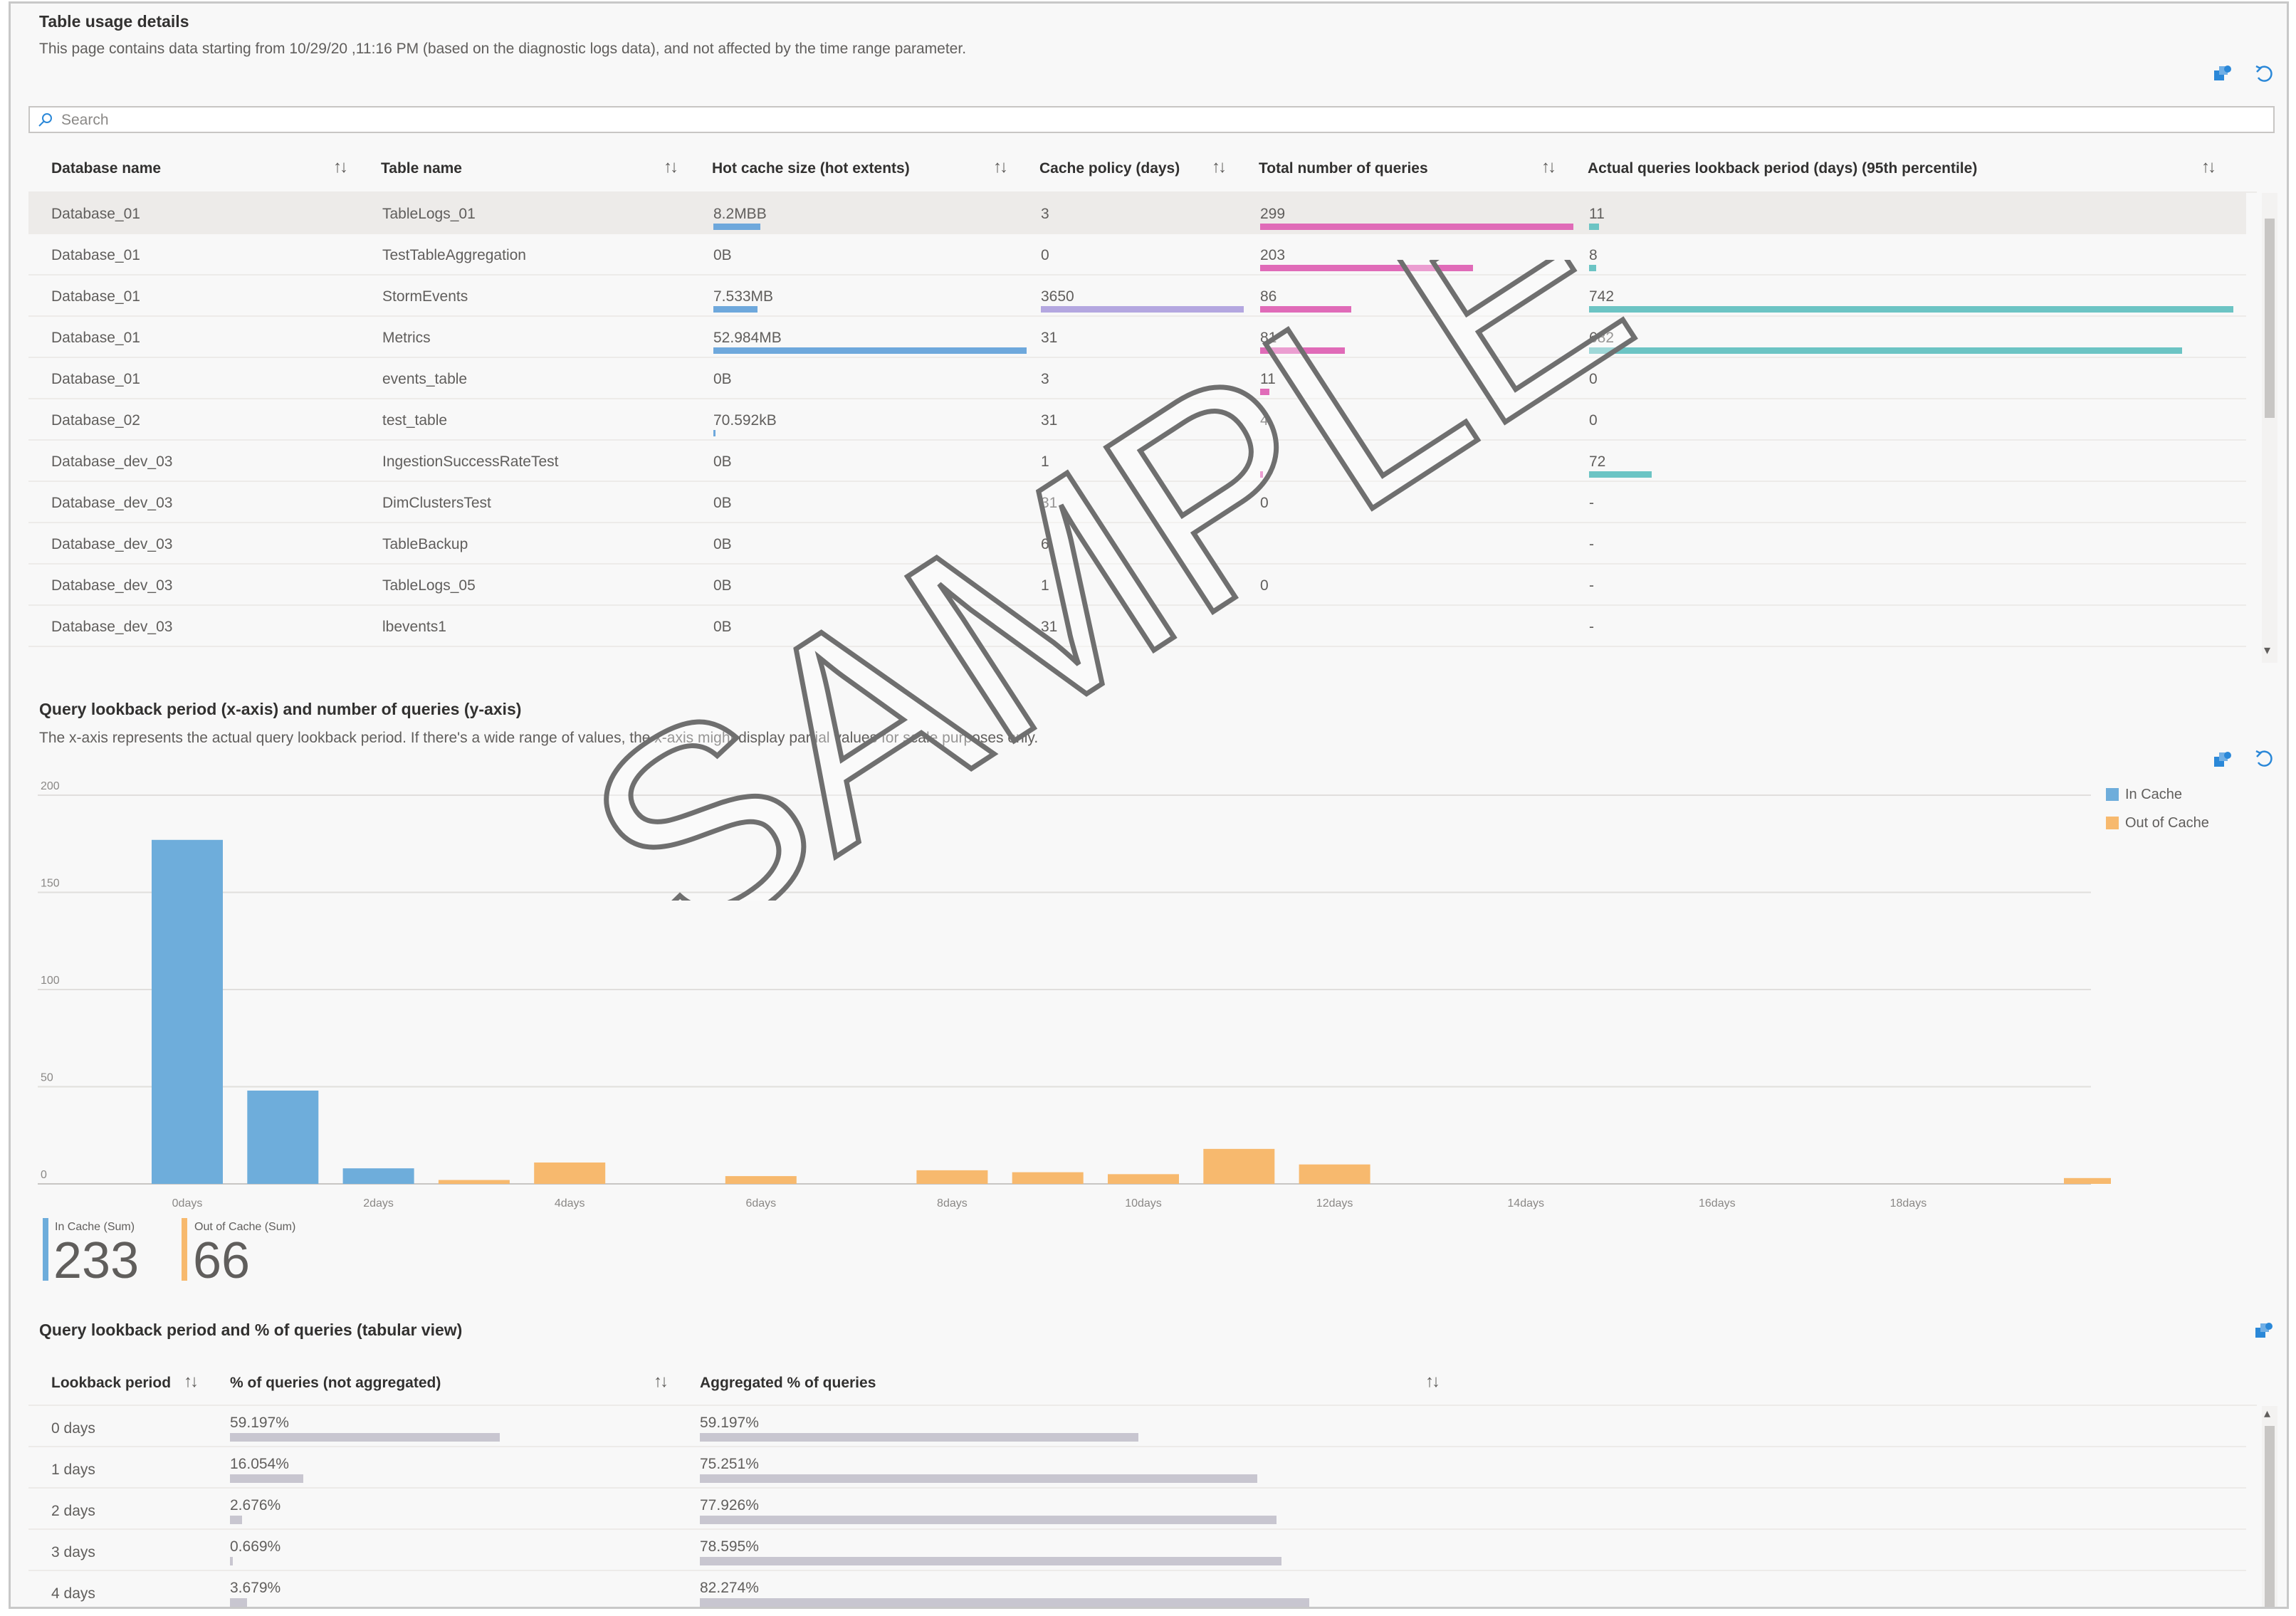 The image size is (2296, 1616). What do you see at coordinates (111, 1384) in the screenshot?
I see `column-header: Lookback period` at bounding box center [111, 1384].